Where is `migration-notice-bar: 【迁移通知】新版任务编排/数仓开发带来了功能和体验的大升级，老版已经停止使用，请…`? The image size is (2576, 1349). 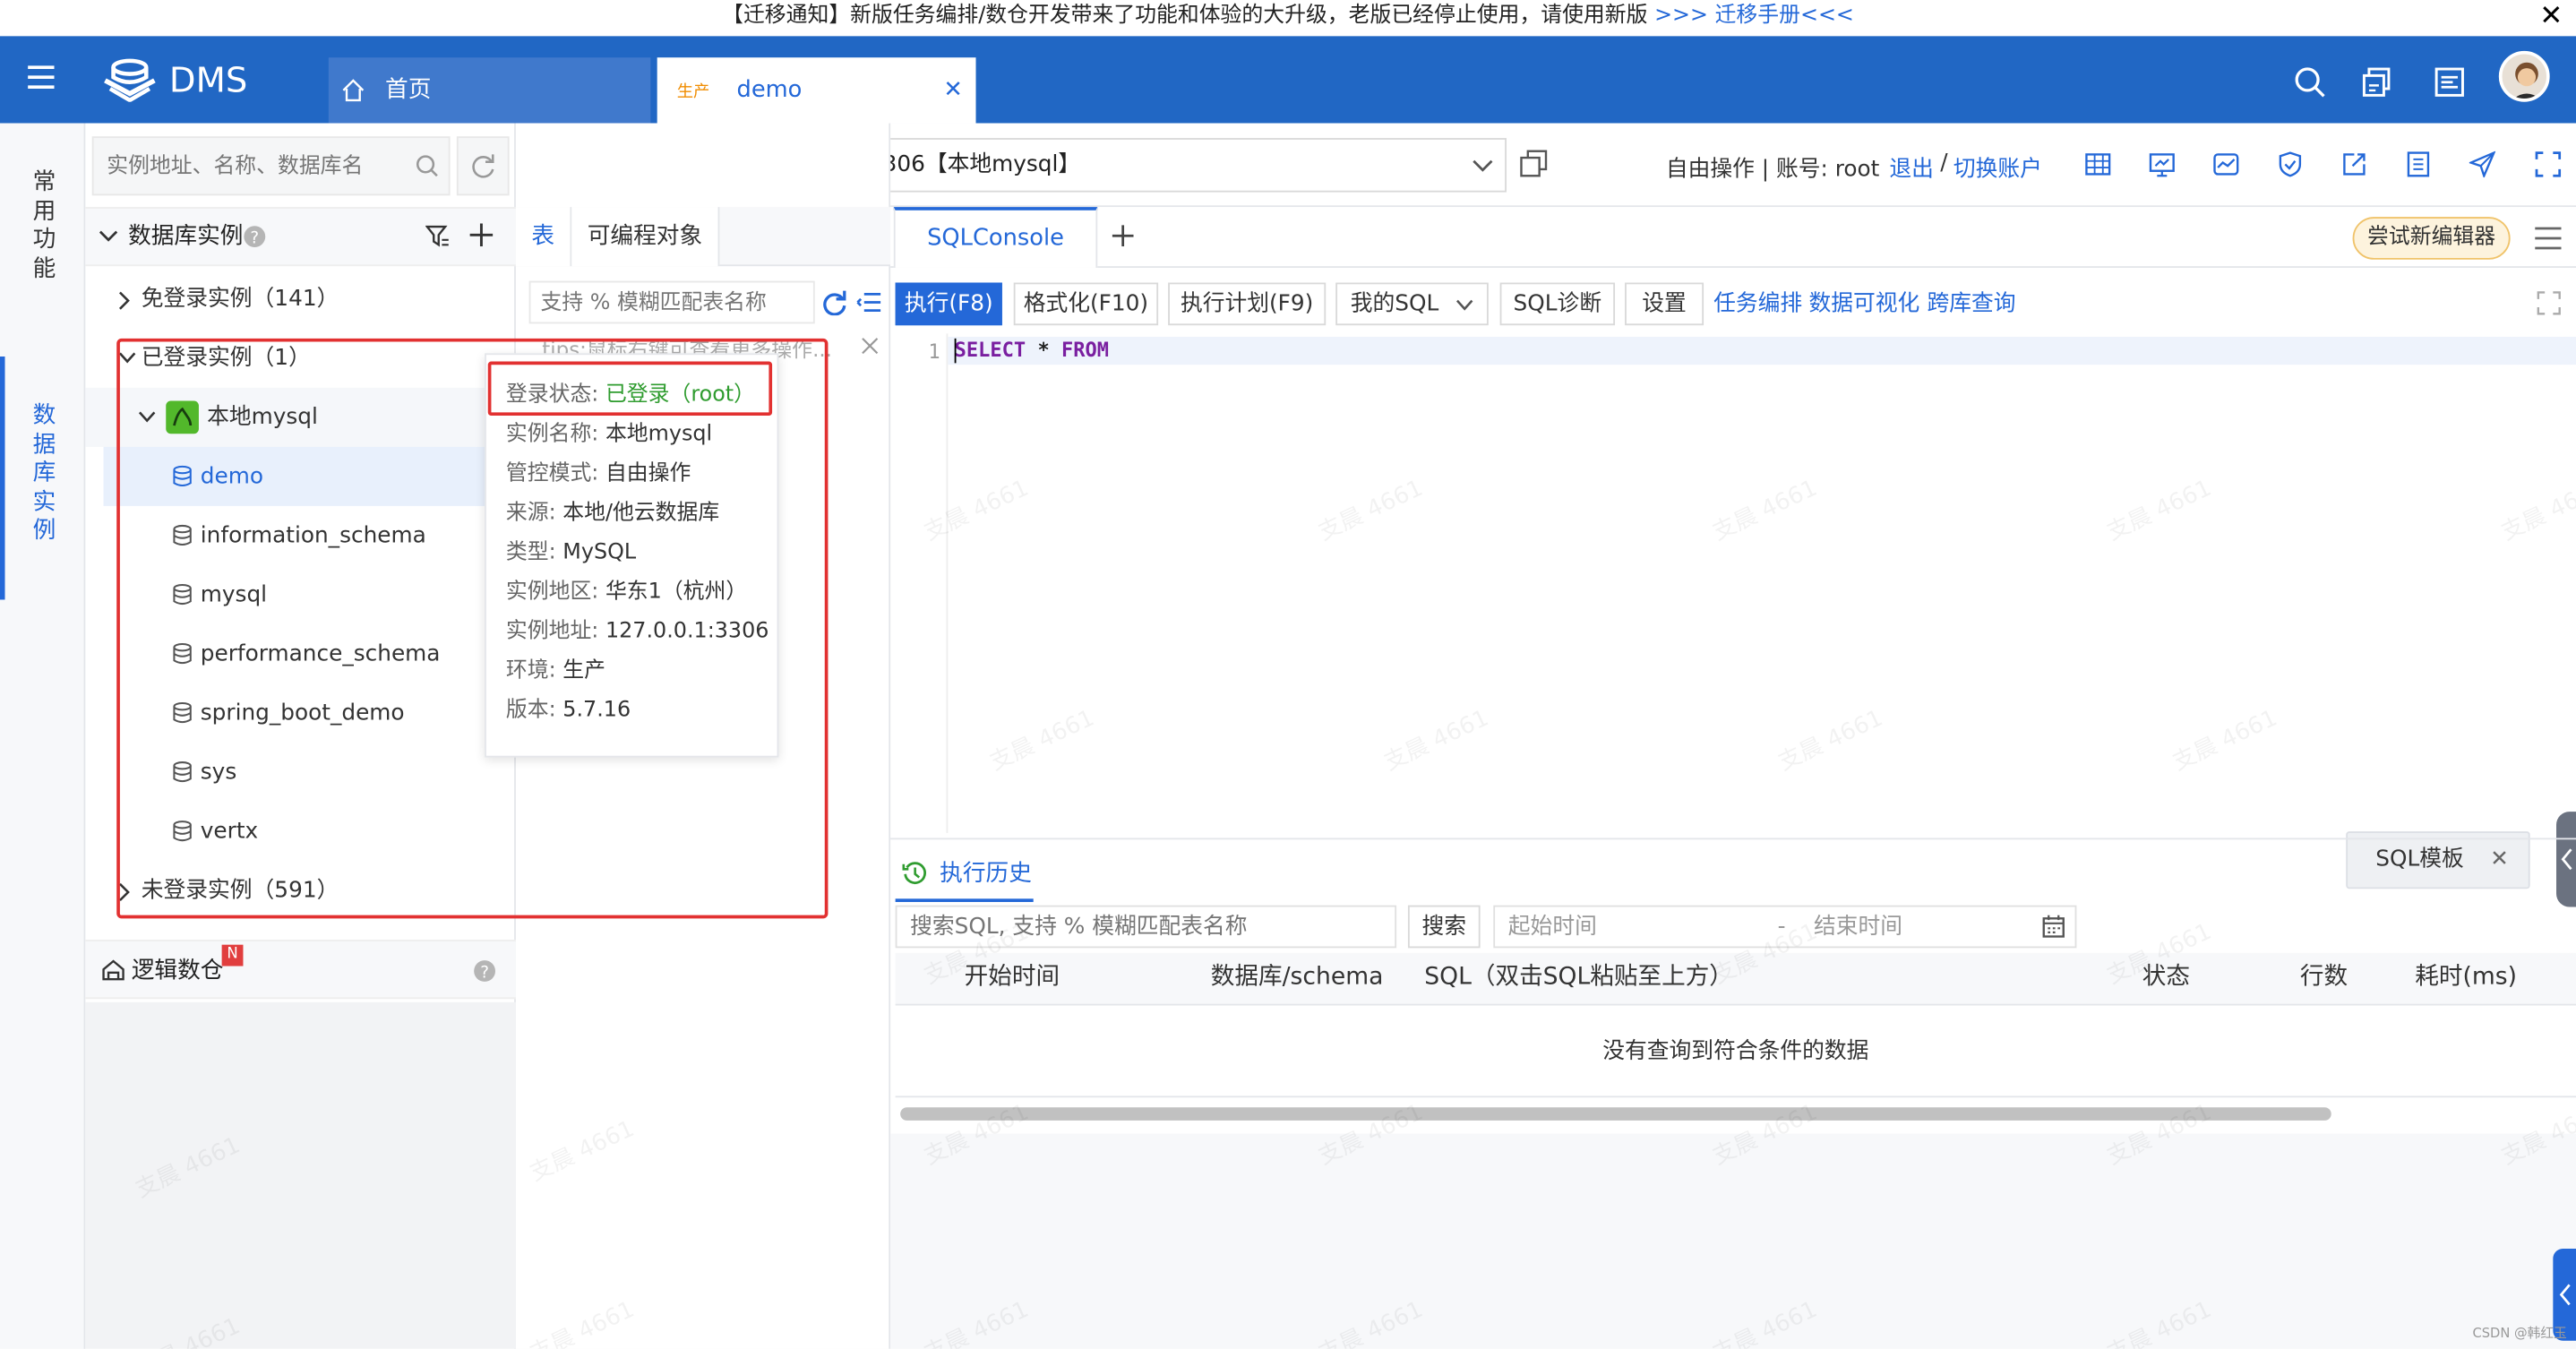 migration-notice-bar: 【迁移通知】新版任务编排/数仓开发带来了功能和体验的大升级，老版已经停止使用，请… is located at coordinates (1288, 18).